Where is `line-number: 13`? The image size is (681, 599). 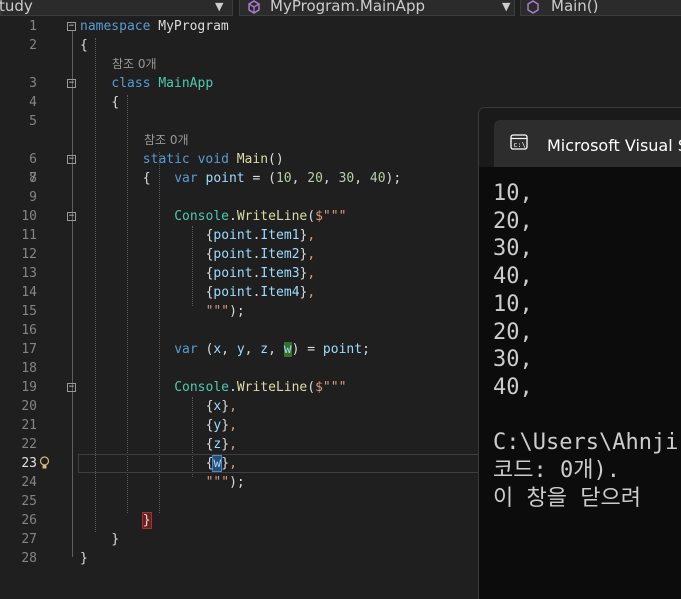 line-number: 13 is located at coordinates (29, 273).